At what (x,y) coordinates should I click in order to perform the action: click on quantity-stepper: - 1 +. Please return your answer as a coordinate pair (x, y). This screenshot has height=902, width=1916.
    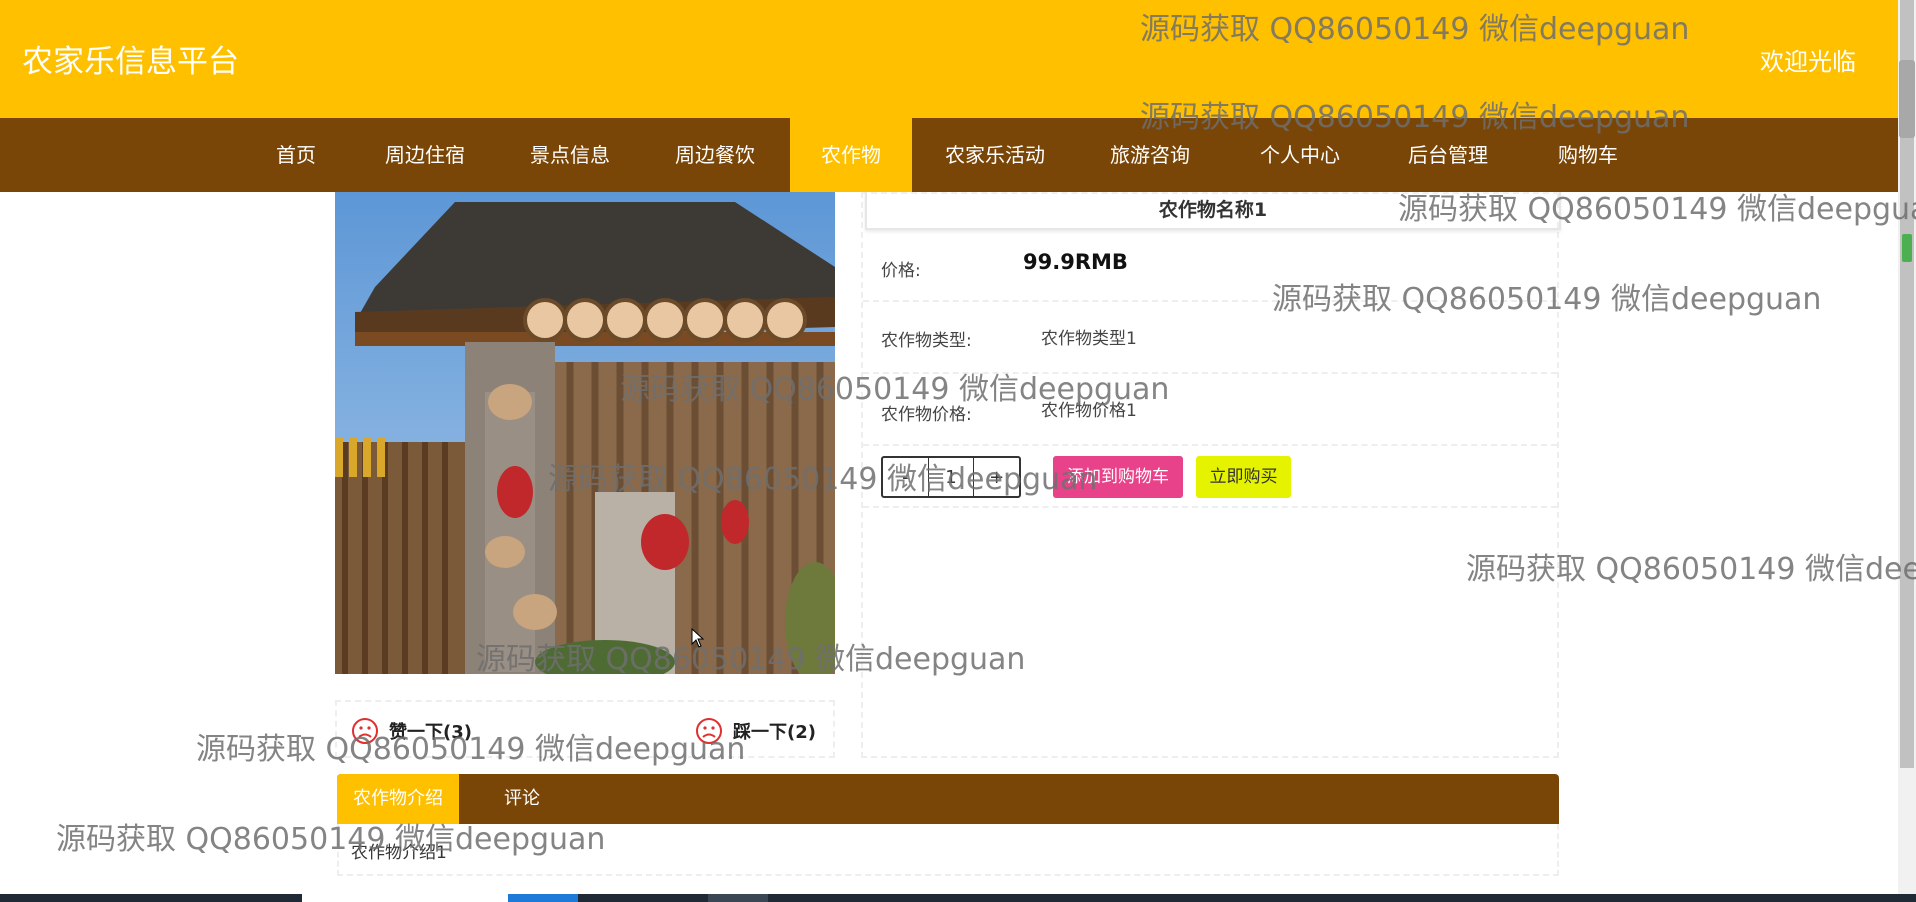
    Looking at the image, I should click on (951, 477).